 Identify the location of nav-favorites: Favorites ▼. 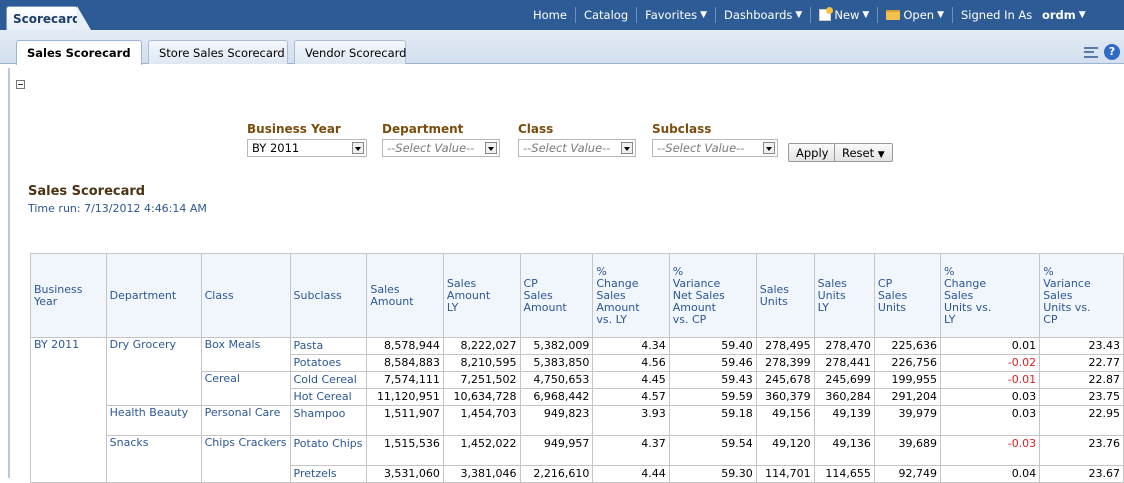
(675, 15).